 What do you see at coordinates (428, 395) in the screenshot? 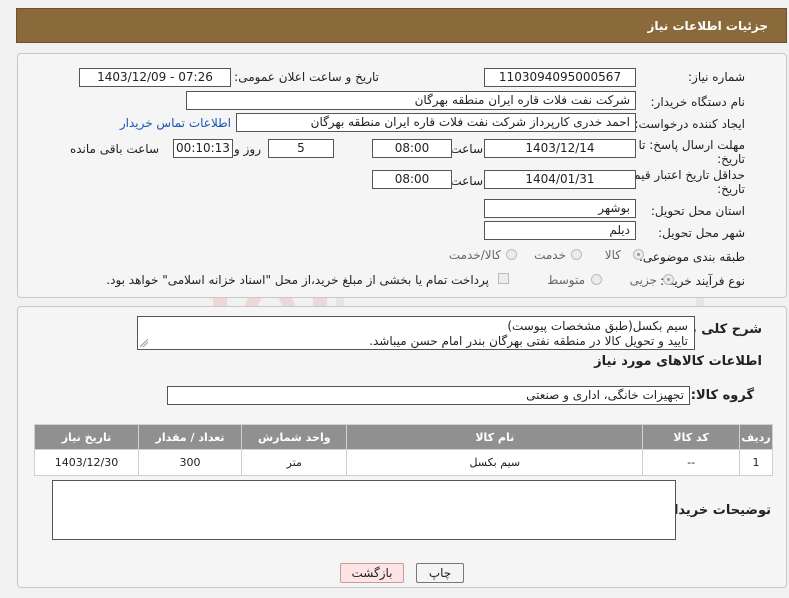
I see `goods-group-field: تجهیزات خانگی، اداری و صنعتی` at bounding box center [428, 395].